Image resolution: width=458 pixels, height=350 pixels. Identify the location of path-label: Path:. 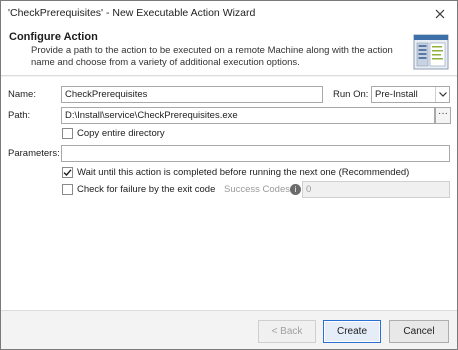
(19, 115).